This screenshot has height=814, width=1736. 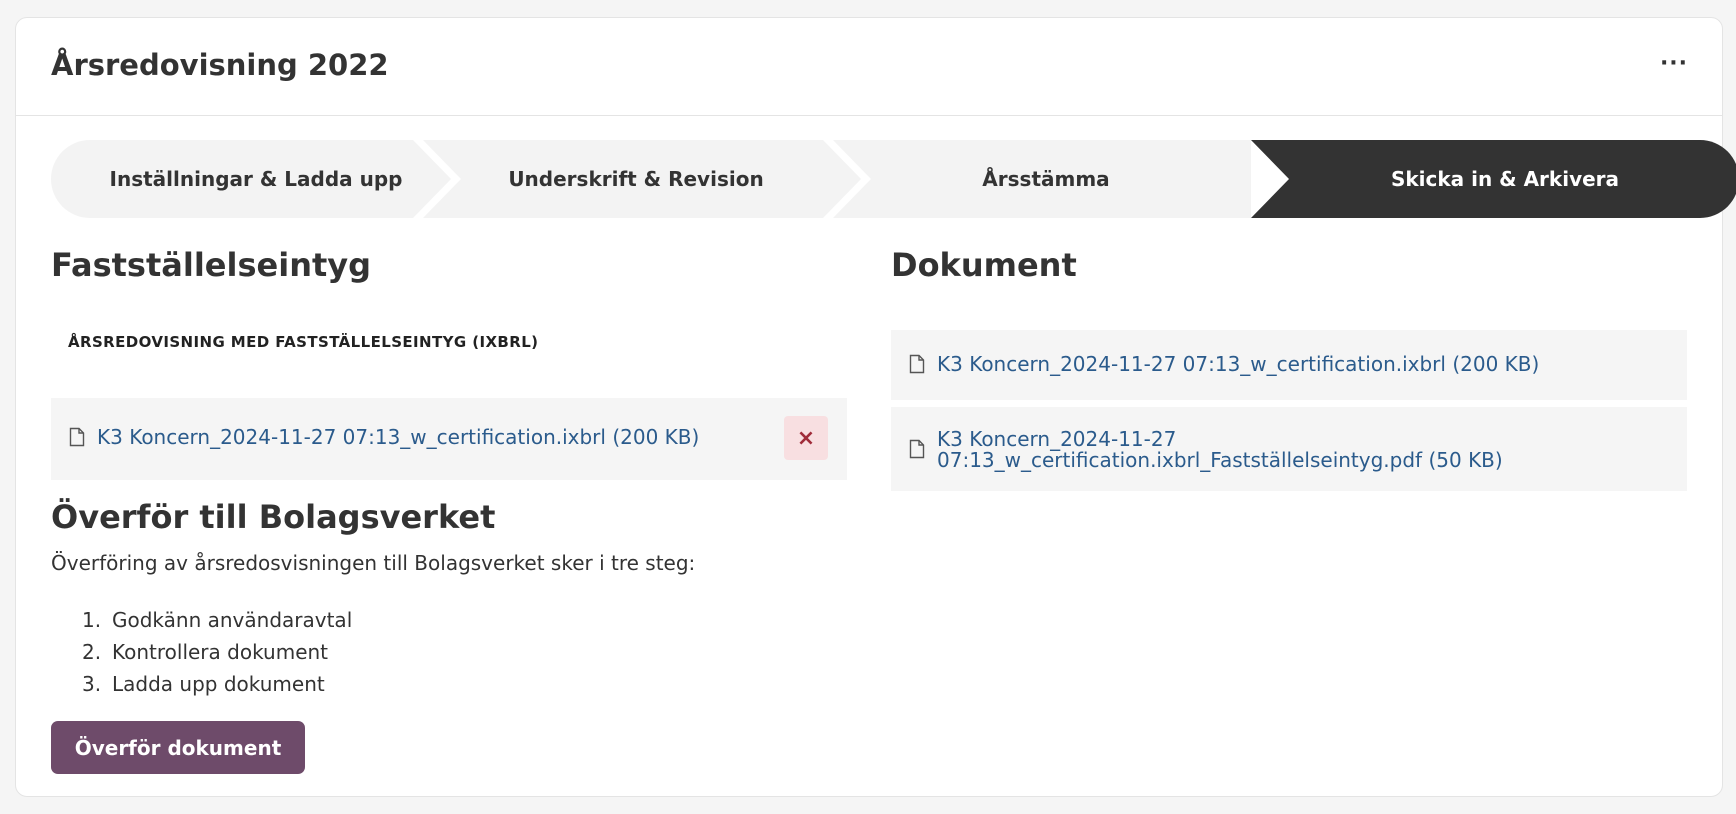 What do you see at coordinates (232, 620) in the screenshot?
I see `list-label: Godkänn användaravtal` at bounding box center [232, 620].